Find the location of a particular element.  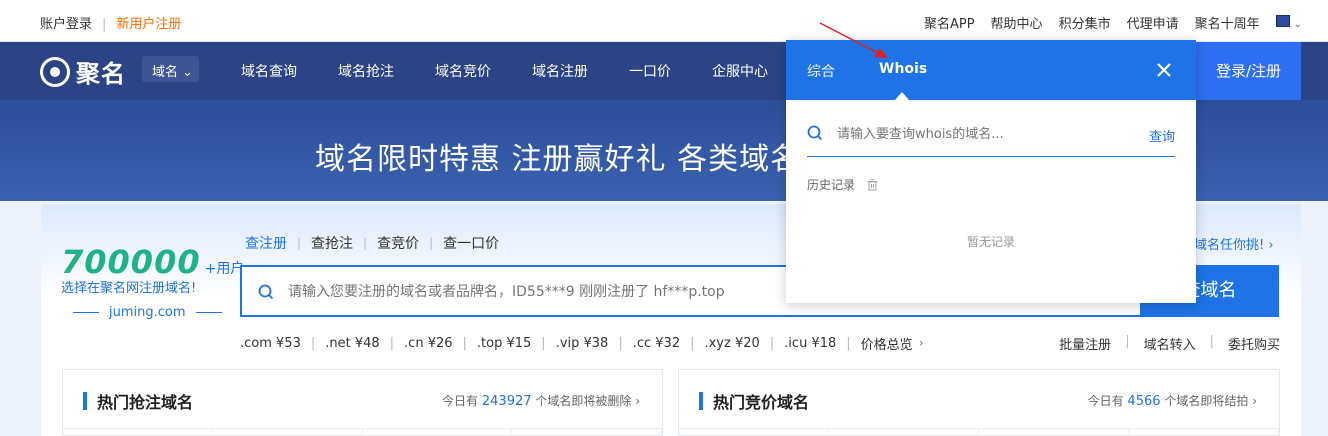

price-icu: .icu ¥18 is located at coordinates (810, 343).